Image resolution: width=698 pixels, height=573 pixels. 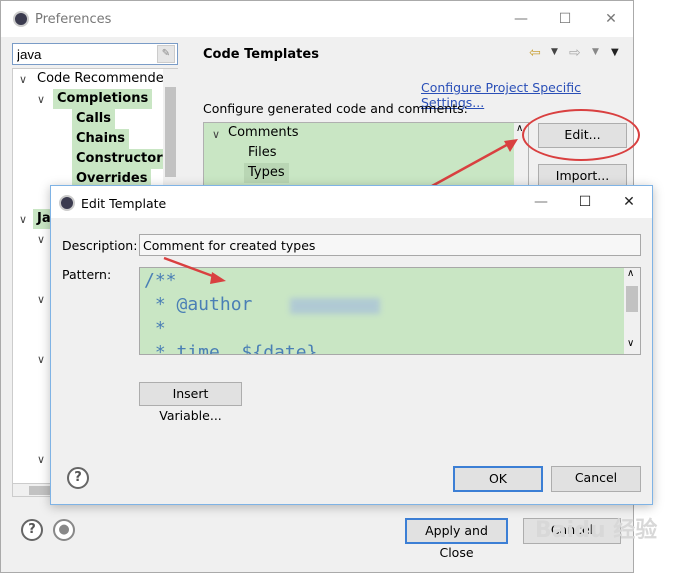 What do you see at coordinates (191, 268) in the screenshot?
I see `annotation-arrow-pattern` at bounding box center [191, 268].